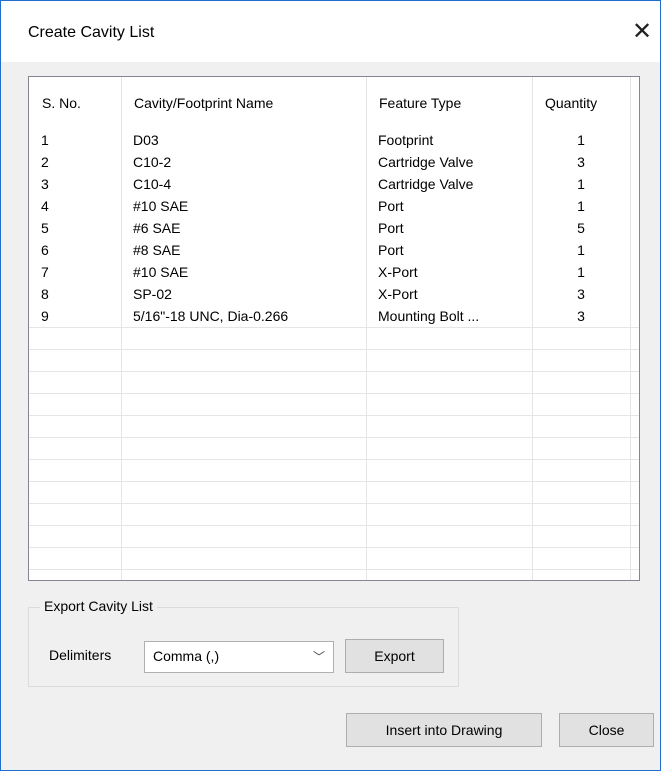  Describe the element at coordinates (80, 655) in the screenshot. I see `delimiters-label: Delimiters` at that location.